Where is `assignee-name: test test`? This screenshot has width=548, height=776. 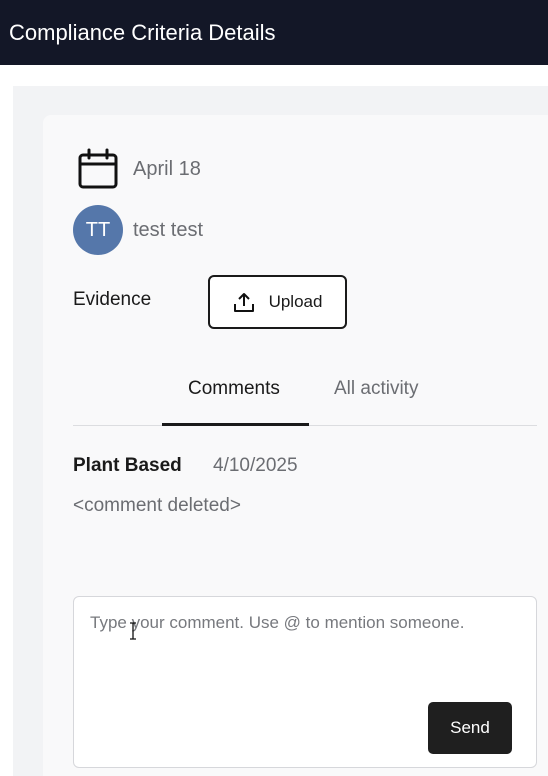
assignee-name: test test is located at coordinates (168, 230).